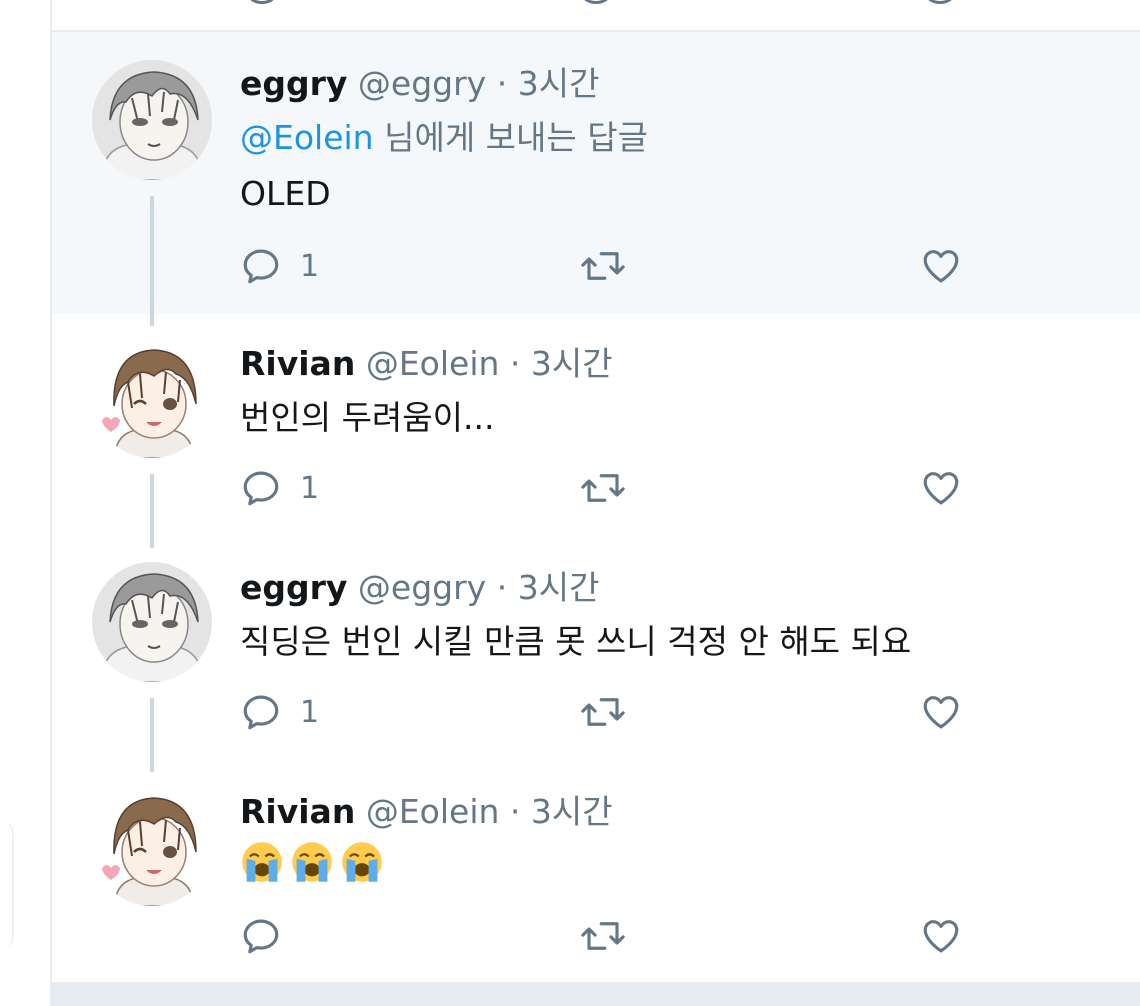  I want to click on tweet-text, so click(315, 862).